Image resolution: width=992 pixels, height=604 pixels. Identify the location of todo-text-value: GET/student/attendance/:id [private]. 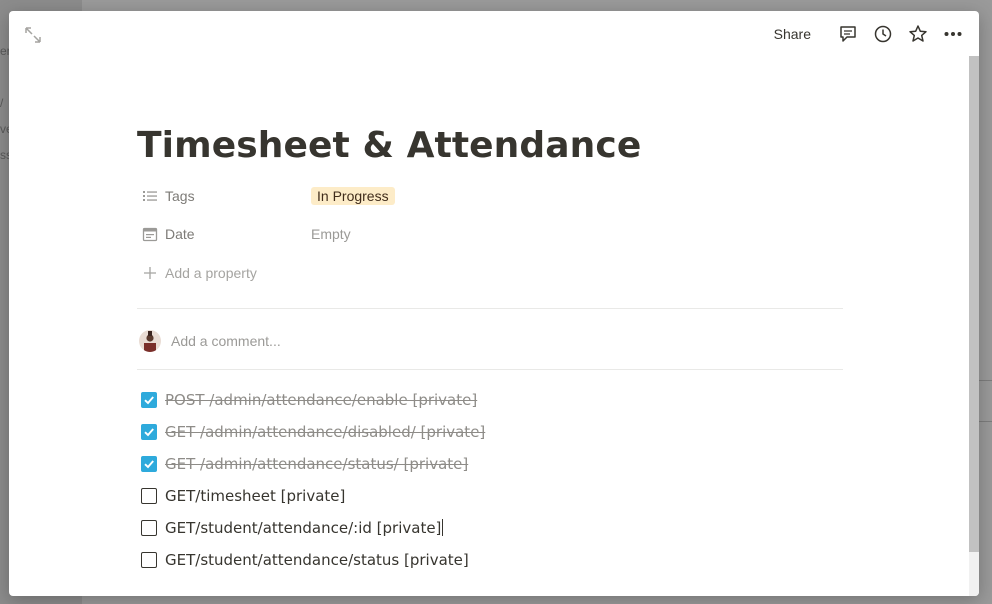
(303, 528).